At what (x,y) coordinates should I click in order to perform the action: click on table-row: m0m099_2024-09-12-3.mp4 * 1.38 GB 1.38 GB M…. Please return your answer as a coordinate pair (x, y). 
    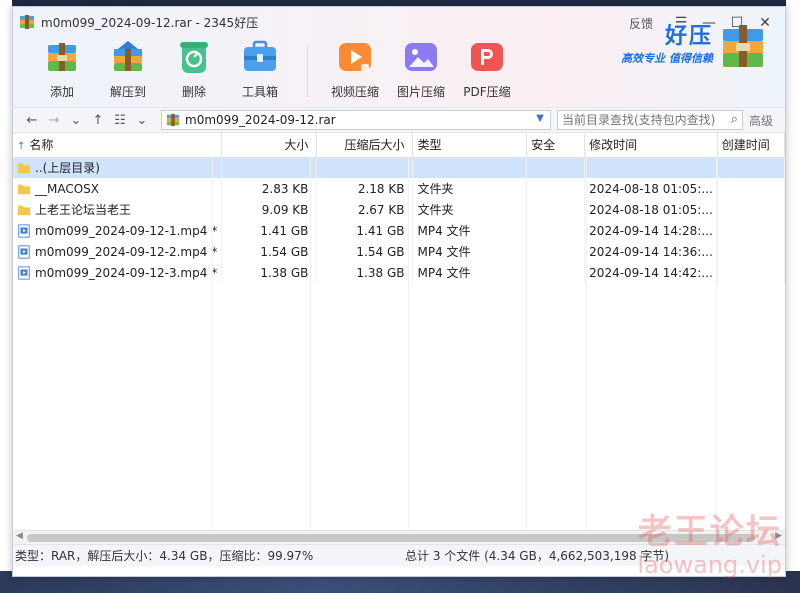
    Looking at the image, I should click on (399, 272).